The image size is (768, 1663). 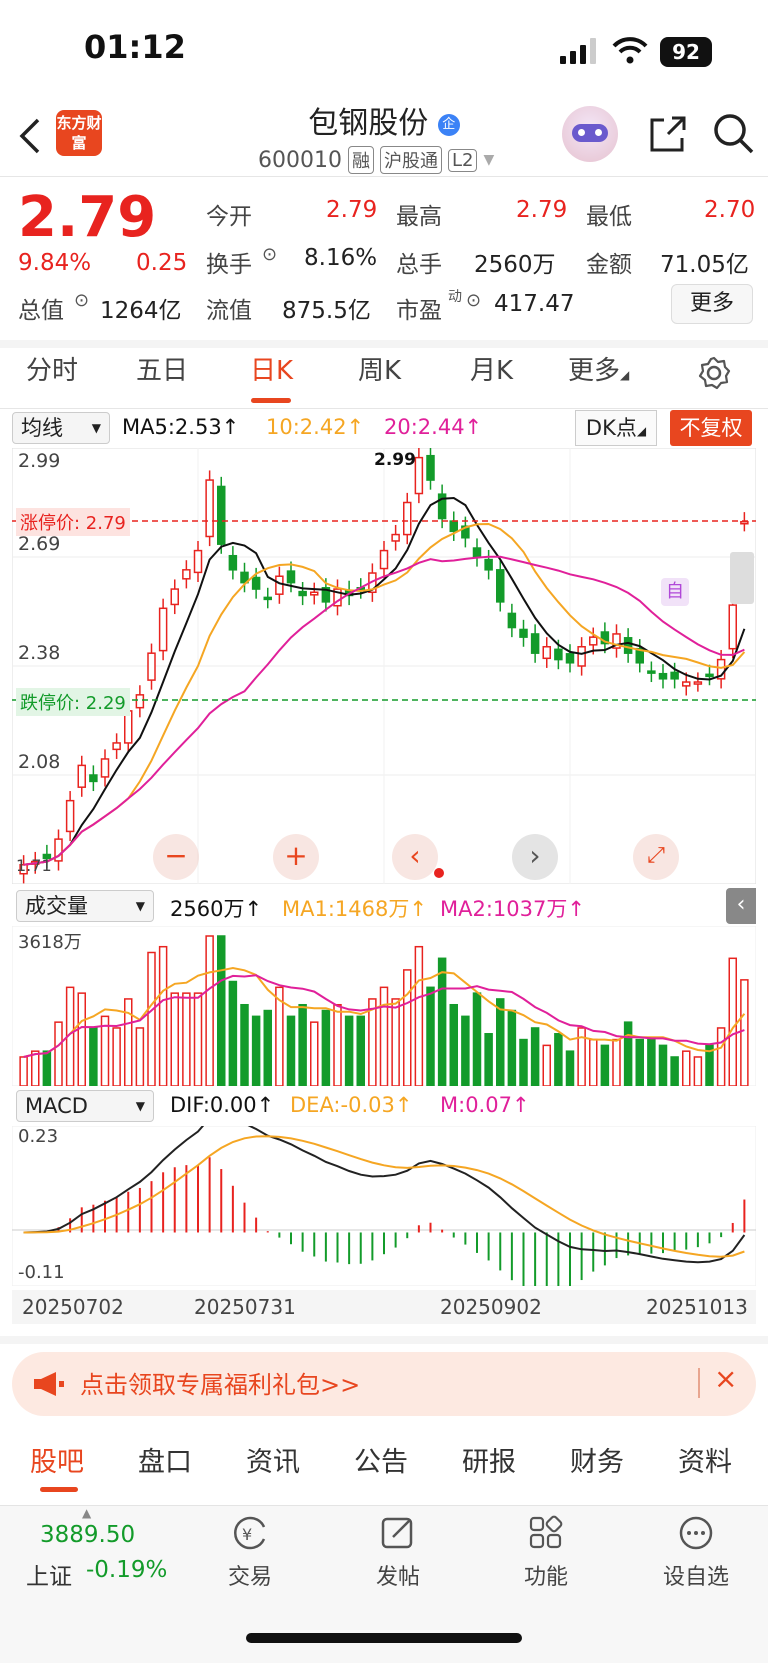 What do you see at coordinates (376, 160) in the screenshot?
I see `stock-code-row: 600010 融 沪股通 L2 ▼` at bounding box center [376, 160].